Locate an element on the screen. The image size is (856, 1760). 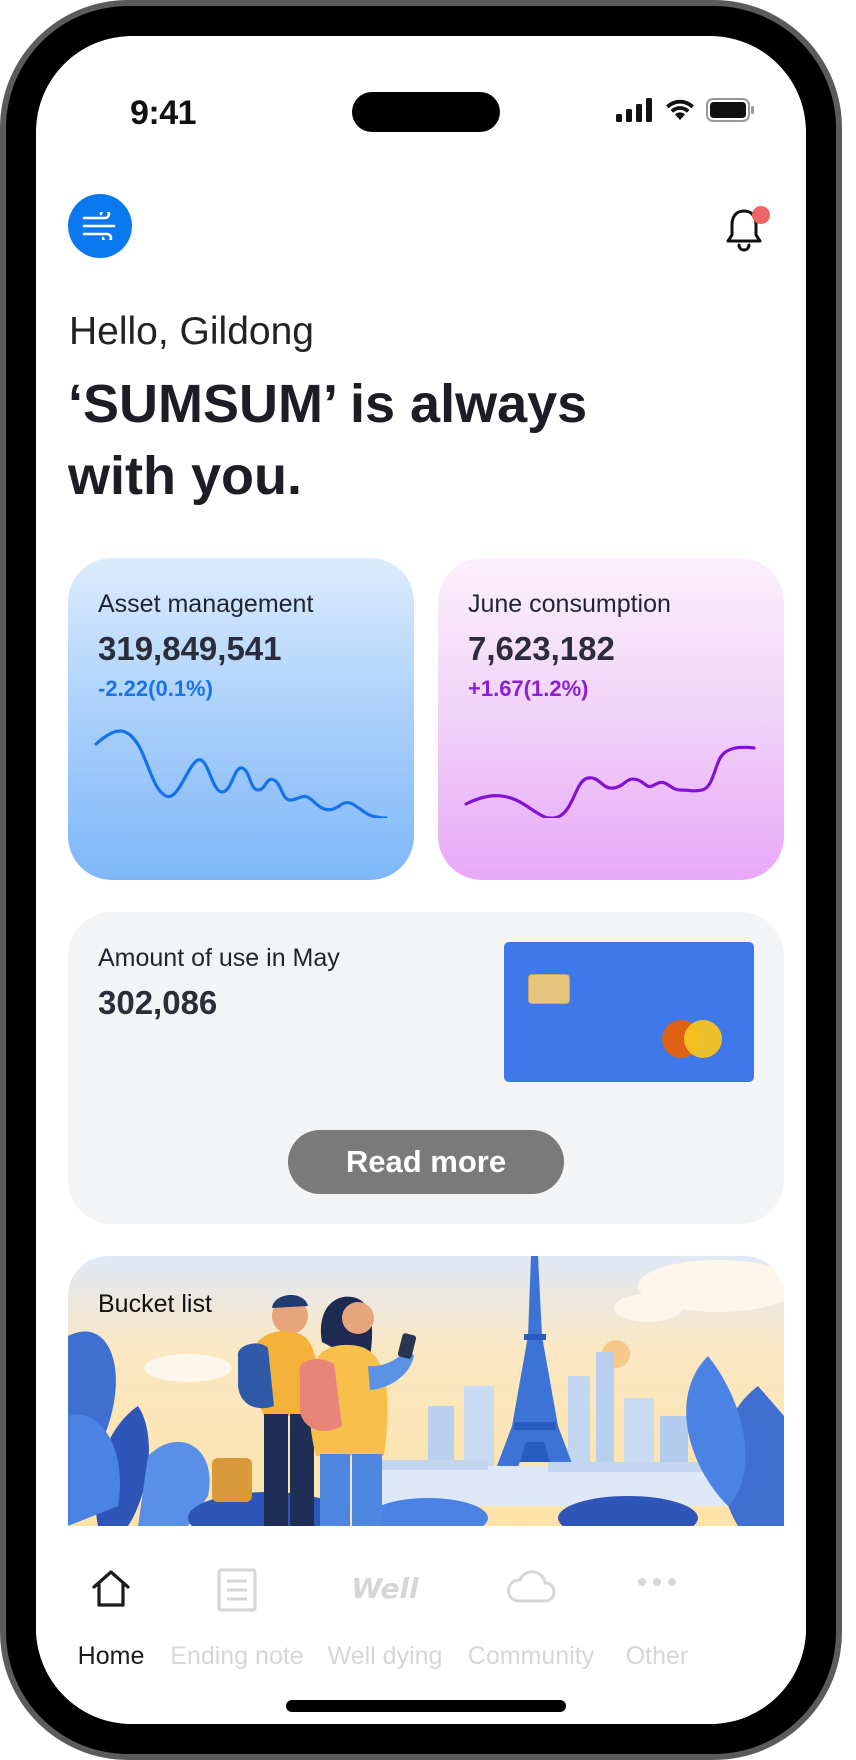
notification-badge is located at coordinates (761, 215).